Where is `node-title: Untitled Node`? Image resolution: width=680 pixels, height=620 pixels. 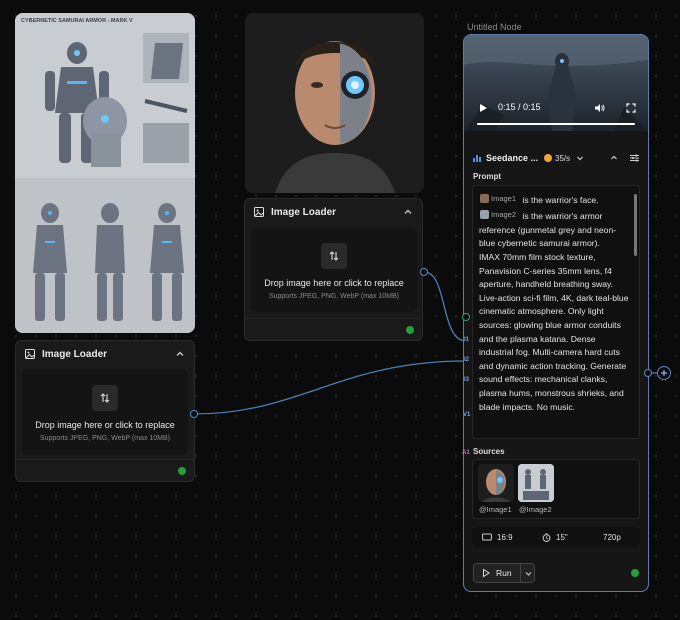
node-title: Untitled Node is located at coordinates (494, 27).